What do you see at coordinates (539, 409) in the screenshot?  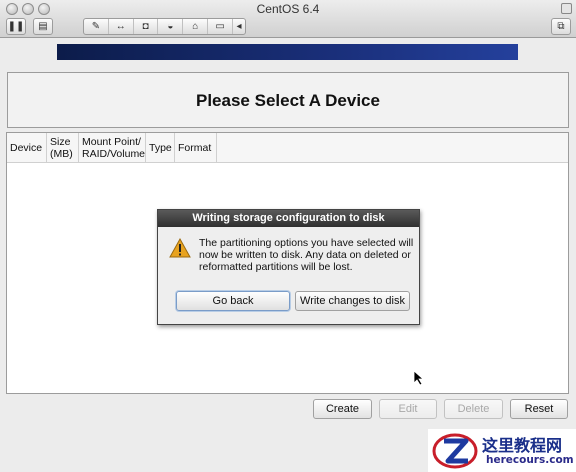 I see `reset-button: Reset` at bounding box center [539, 409].